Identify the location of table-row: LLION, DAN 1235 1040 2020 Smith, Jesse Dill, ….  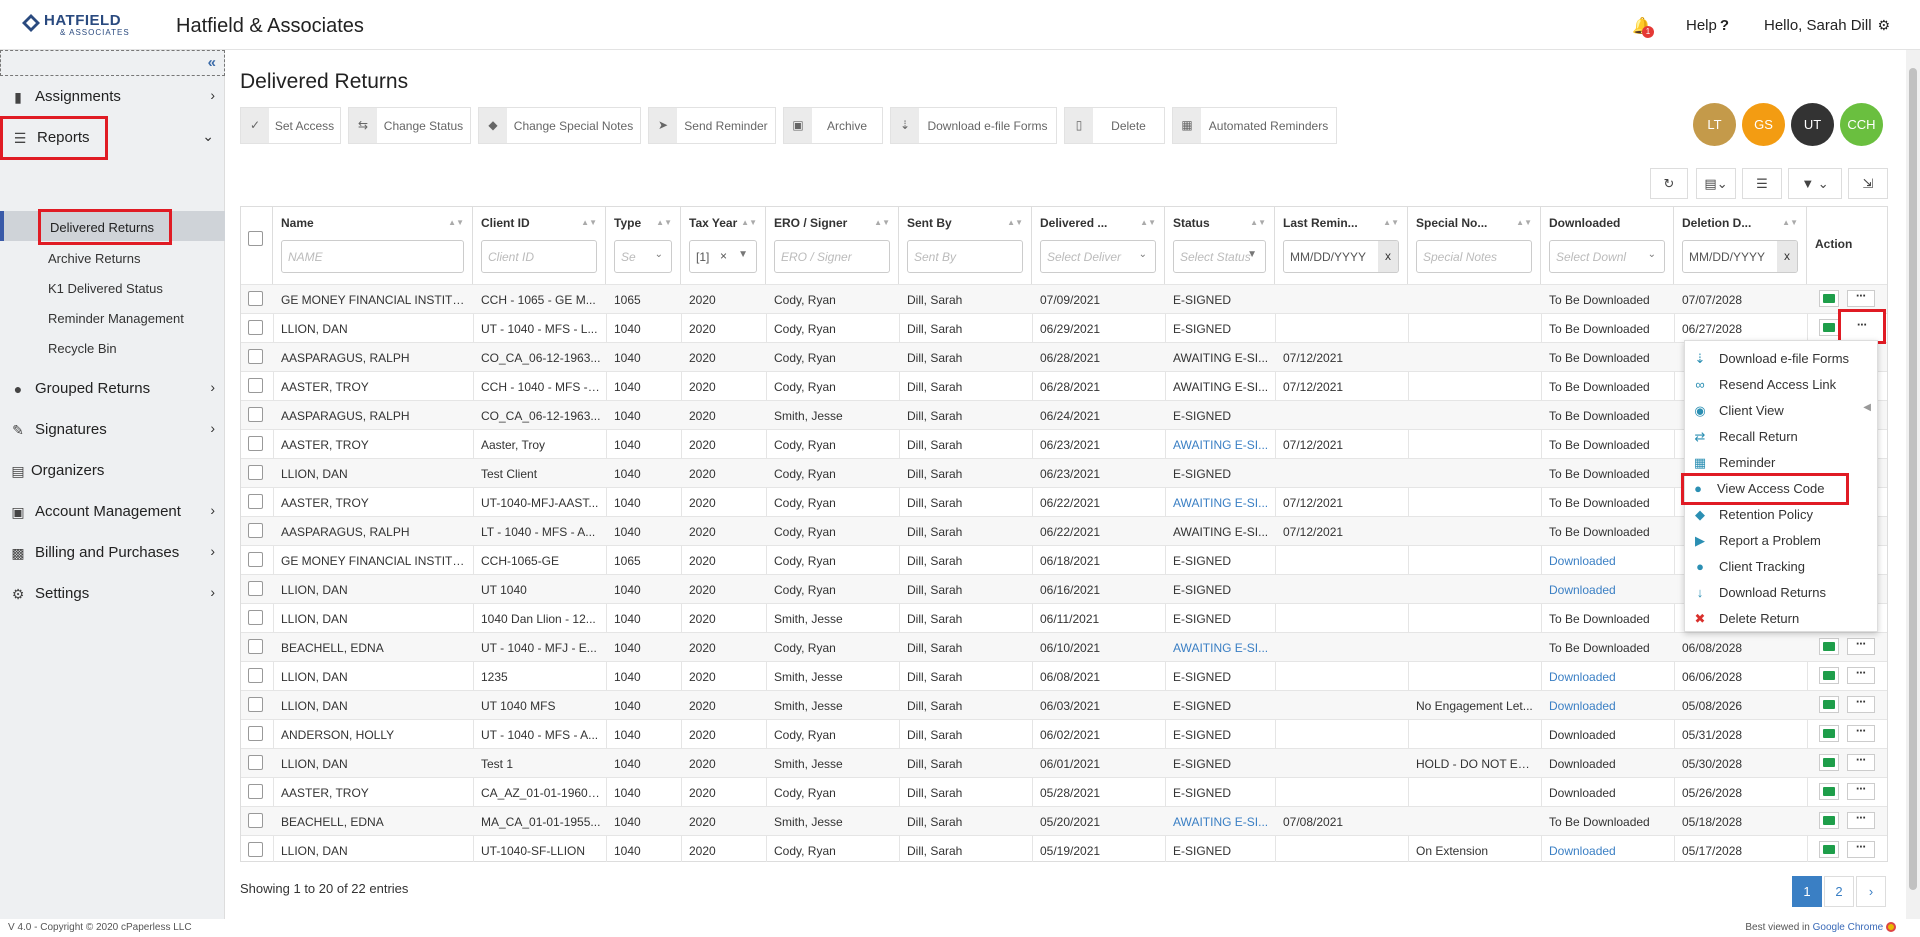
(1064, 675).